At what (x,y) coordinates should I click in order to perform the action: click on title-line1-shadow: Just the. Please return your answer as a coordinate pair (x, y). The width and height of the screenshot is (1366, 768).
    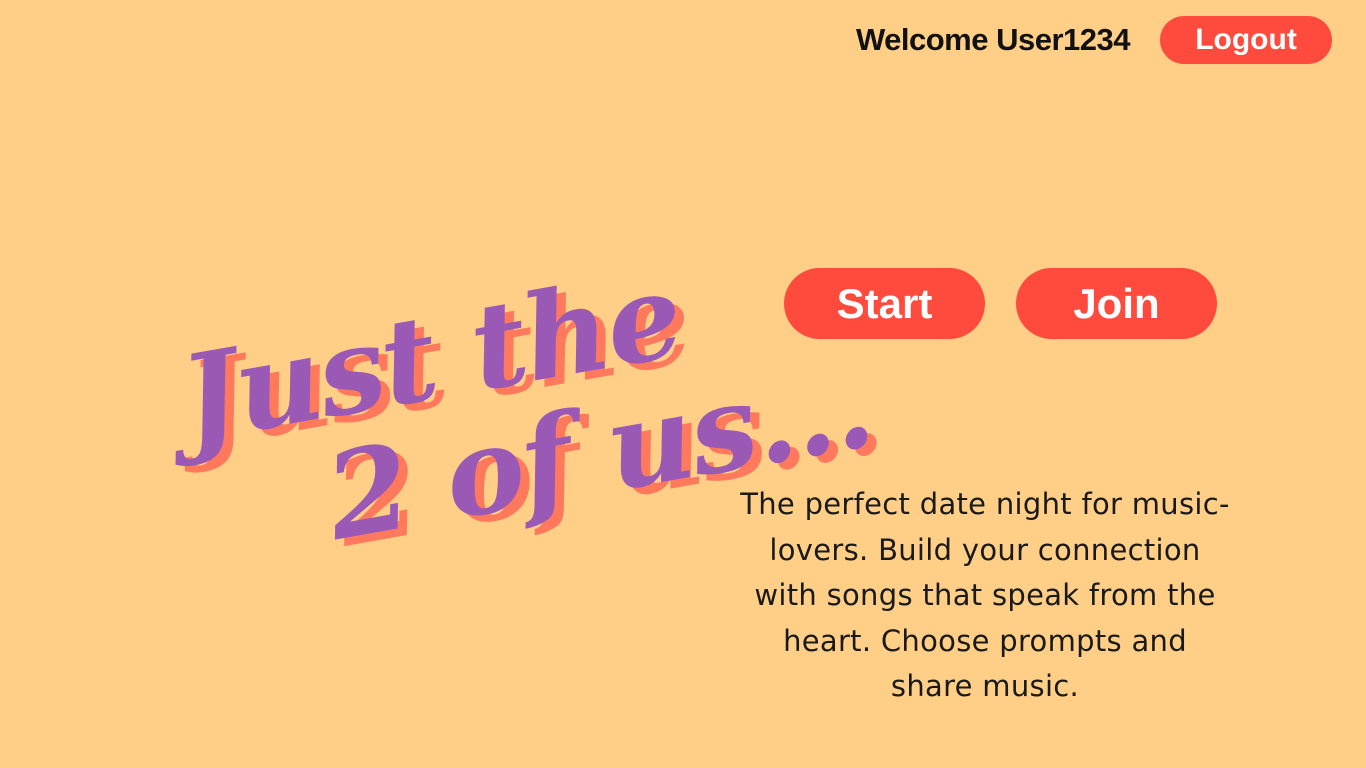
    Looking at the image, I should click on (431, 365).